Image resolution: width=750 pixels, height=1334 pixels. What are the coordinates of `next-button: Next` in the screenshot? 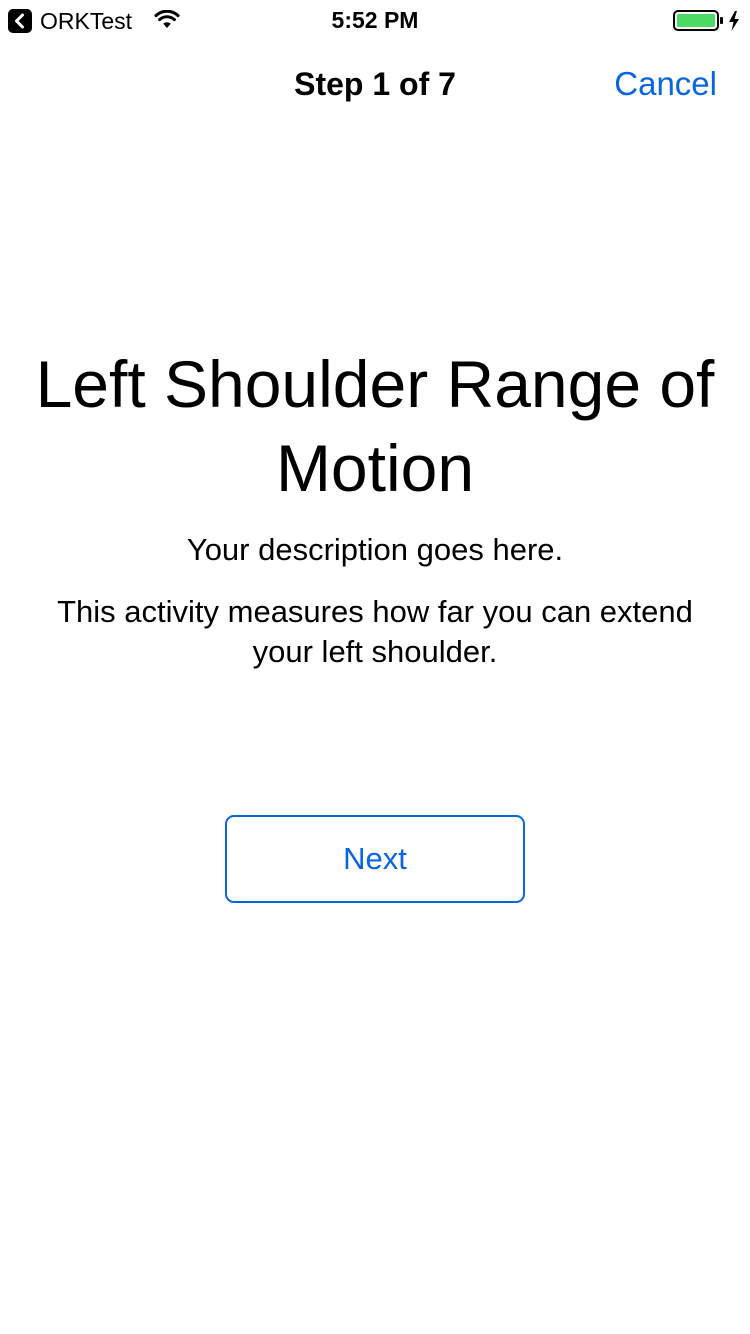 It's located at (375, 859).